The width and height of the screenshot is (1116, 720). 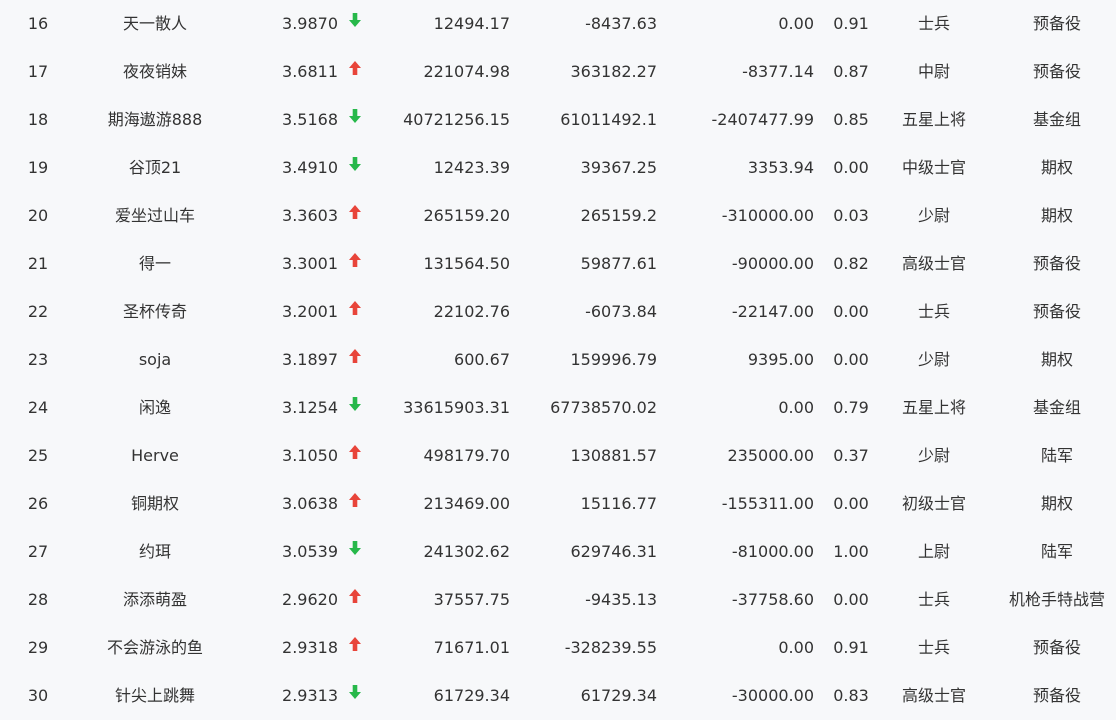 What do you see at coordinates (471, 23) in the screenshot?
I see `value-a-cell: 12494.17` at bounding box center [471, 23].